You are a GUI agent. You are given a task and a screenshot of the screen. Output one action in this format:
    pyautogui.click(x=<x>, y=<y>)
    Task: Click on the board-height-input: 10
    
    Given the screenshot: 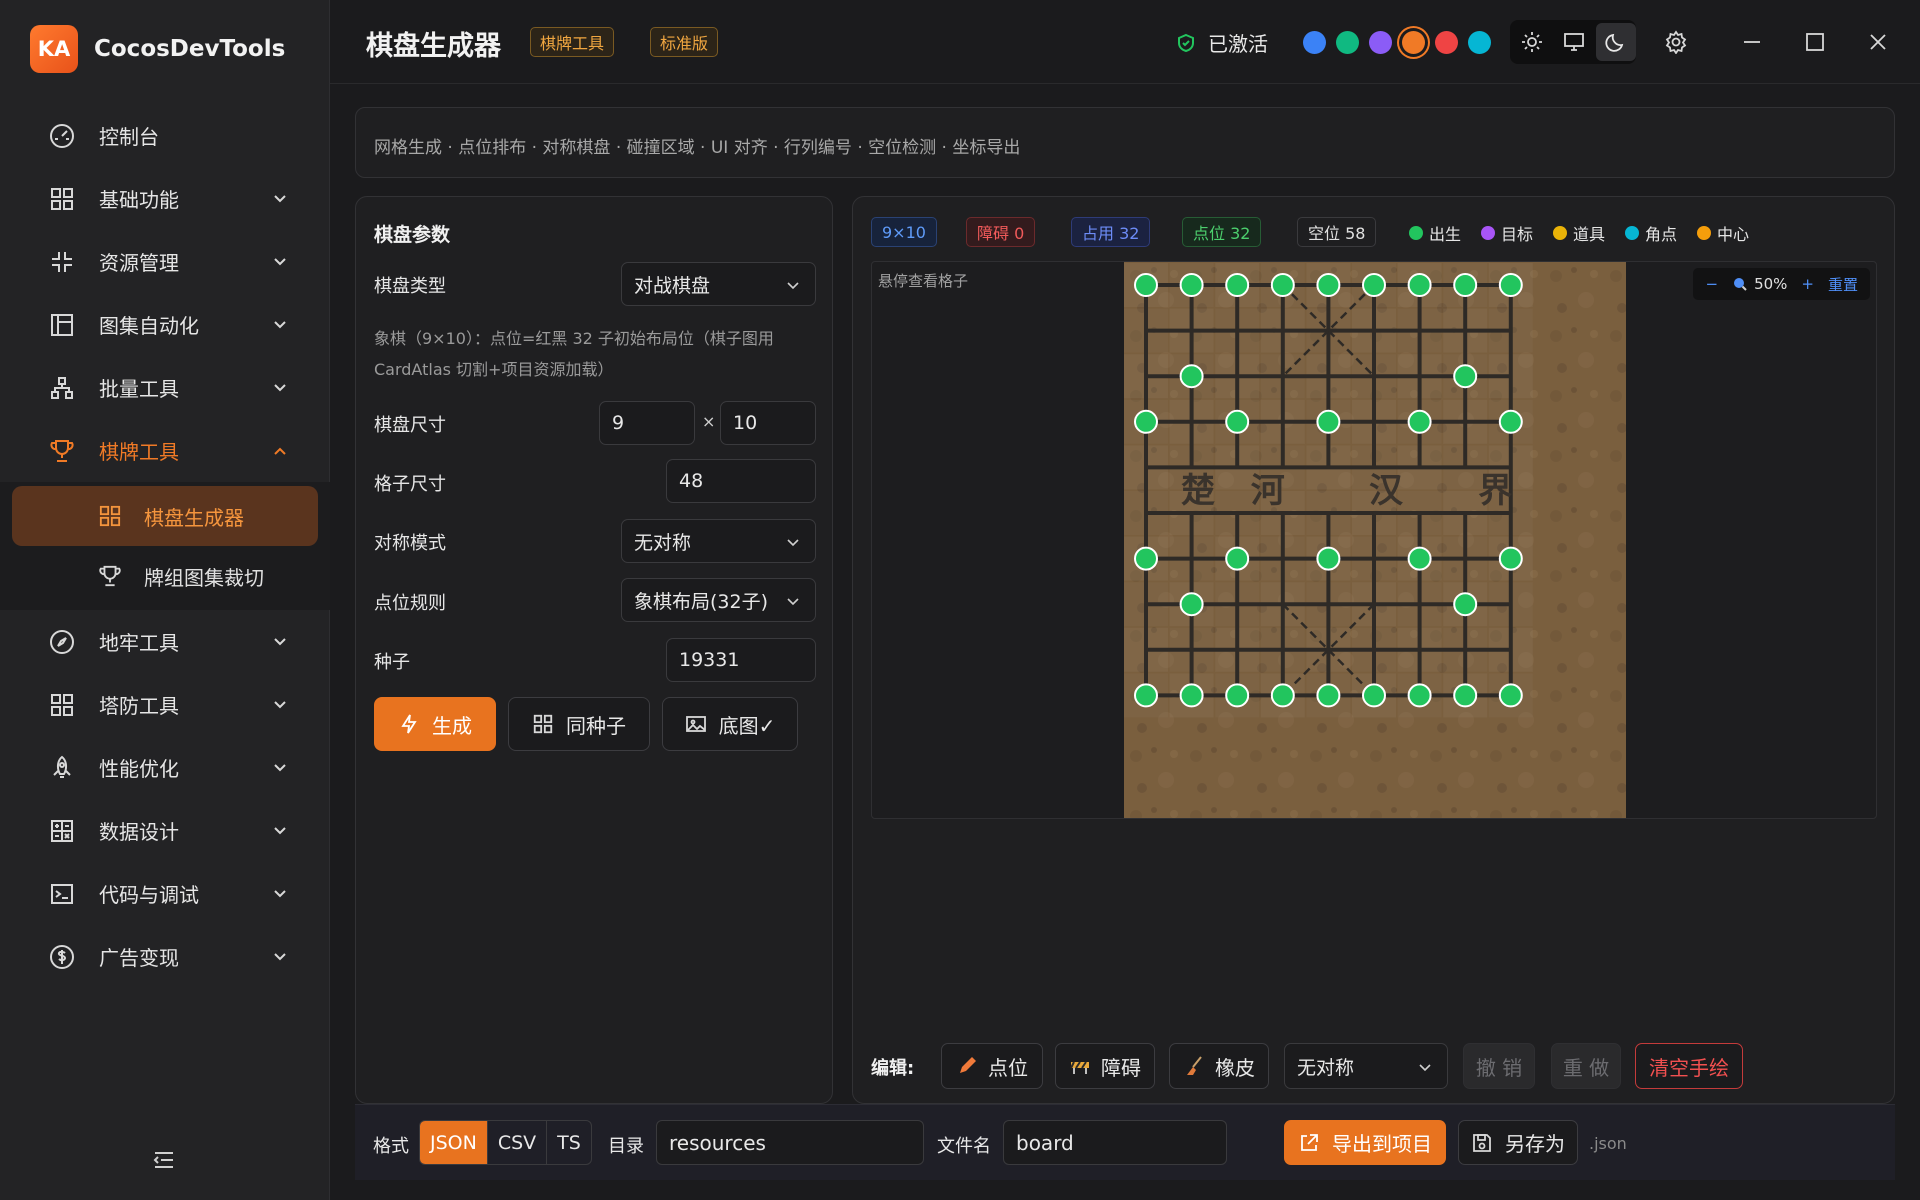 What is the action you would take?
    pyautogui.click(x=768, y=423)
    